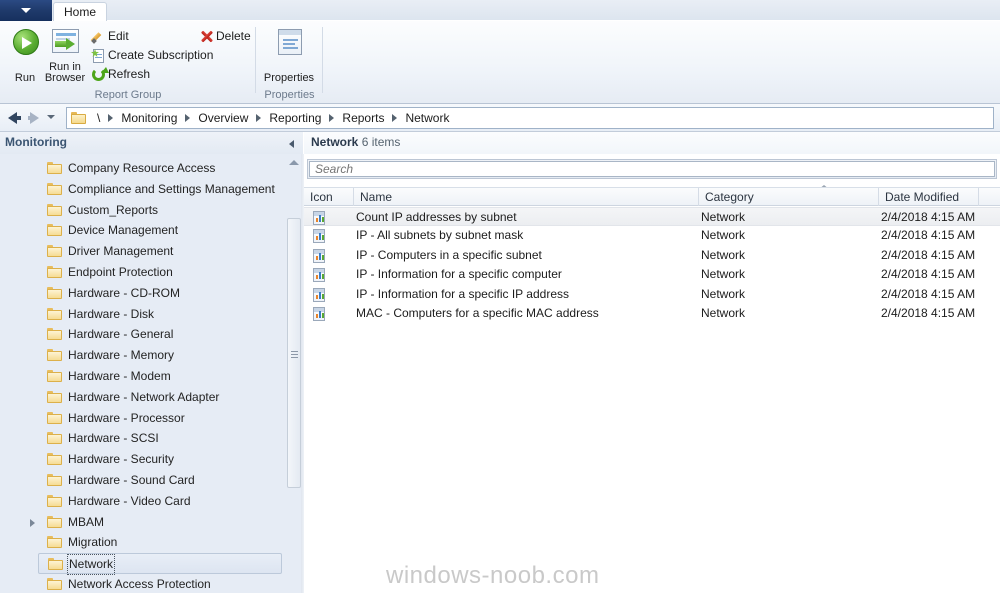 This screenshot has width=1000, height=593. I want to click on search-bar, so click(652, 169).